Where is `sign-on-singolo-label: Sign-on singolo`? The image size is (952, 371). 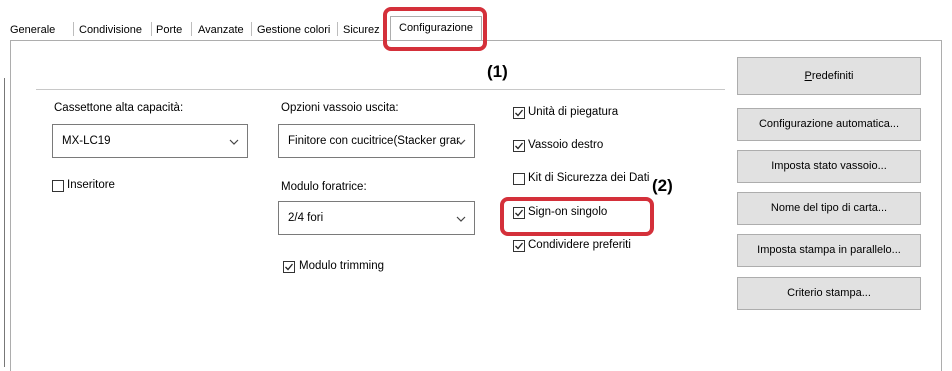 sign-on-singolo-label: Sign-on singolo is located at coordinates (568, 212).